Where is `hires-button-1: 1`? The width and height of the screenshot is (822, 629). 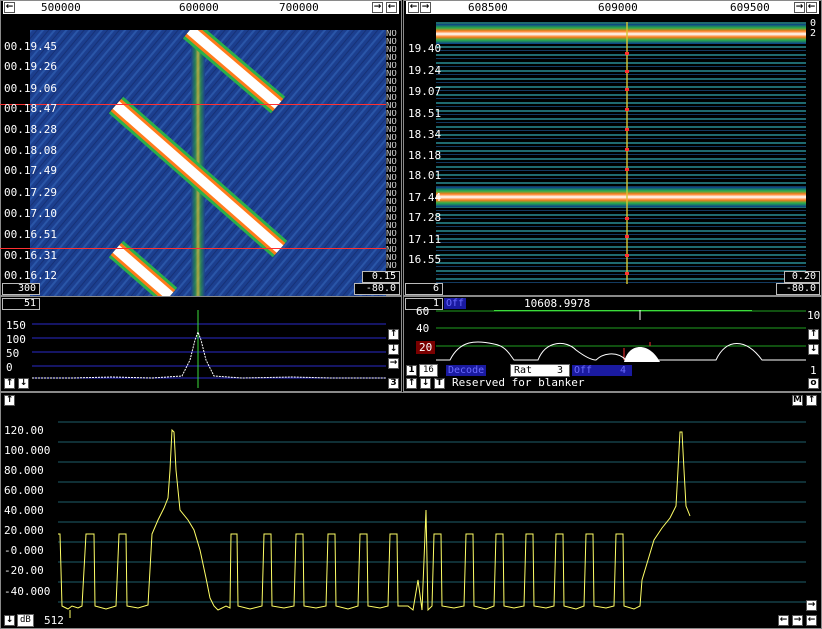 hires-button-1: 1 is located at coordinates (411, 370).